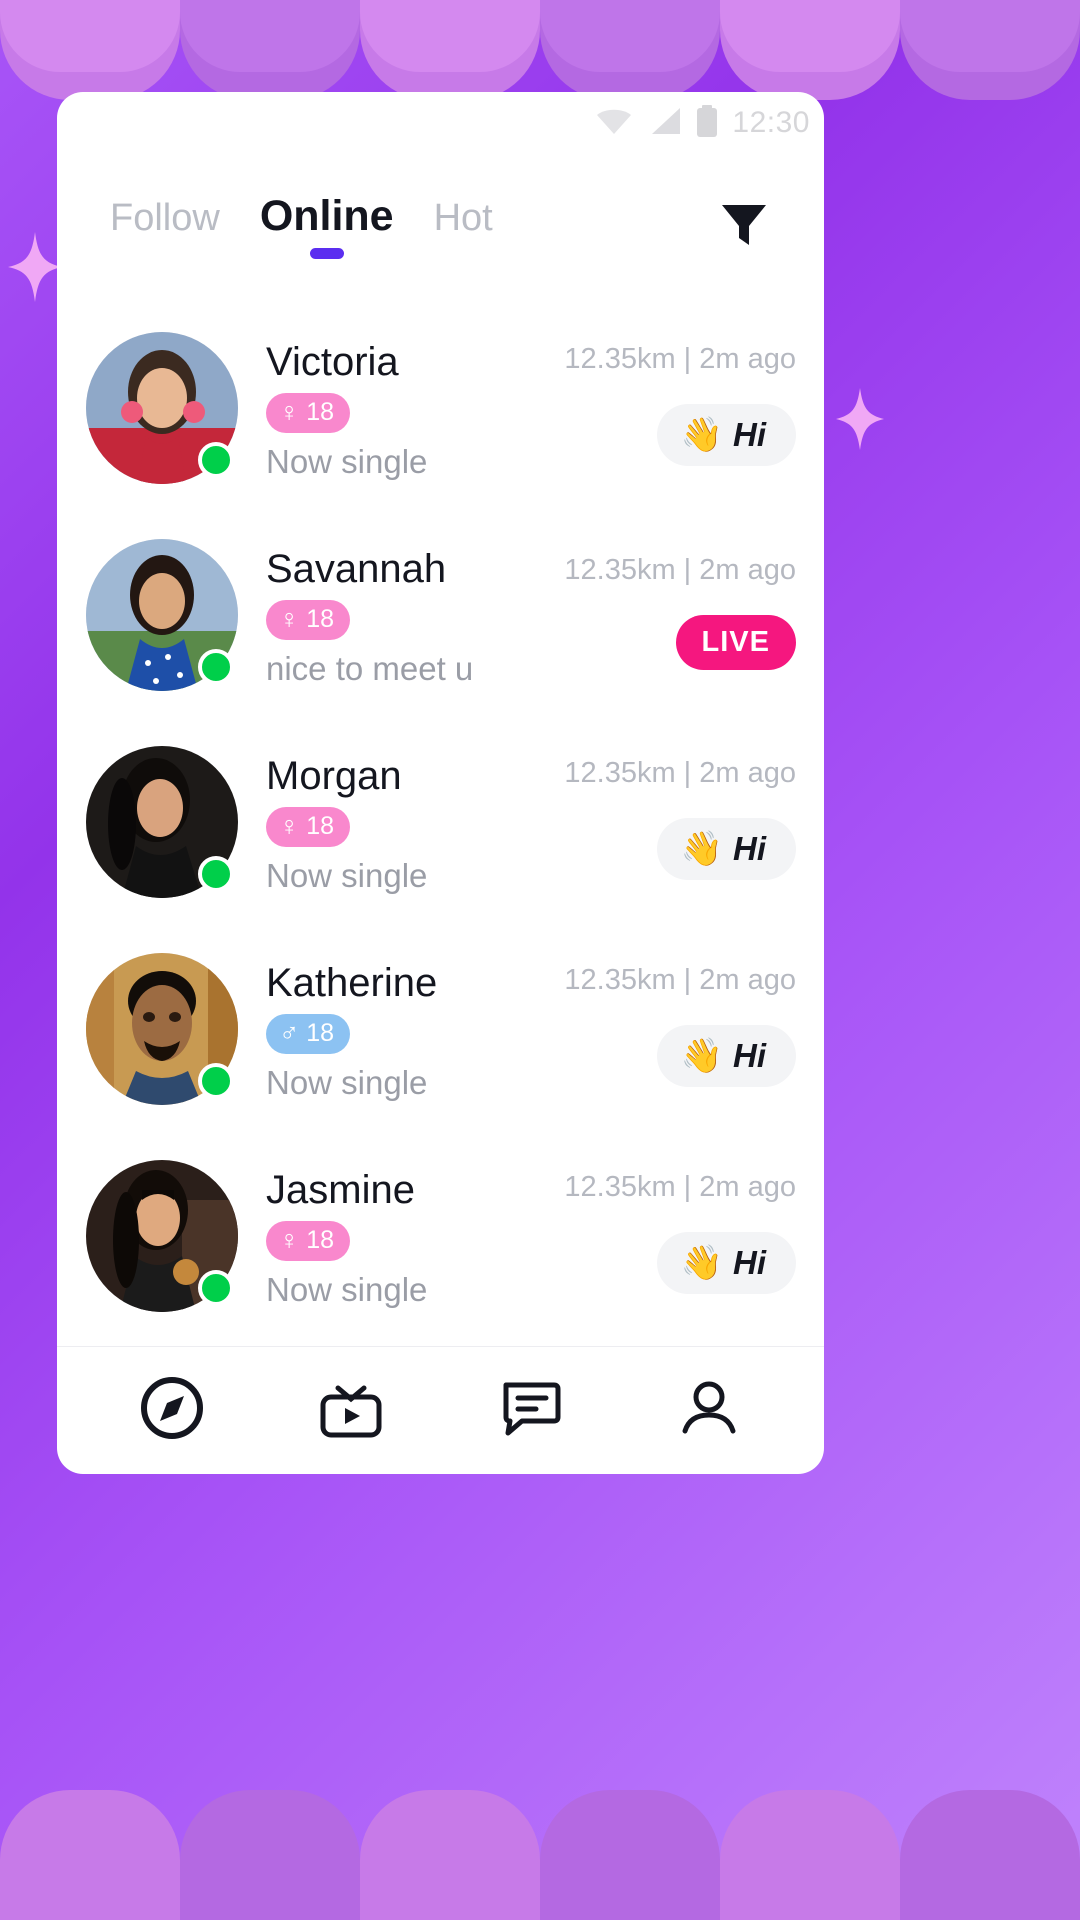 The width and height of the screenshot is (1080, 1920). I want to click on tab-bar: Follow Online Hot, so click(440, 229).